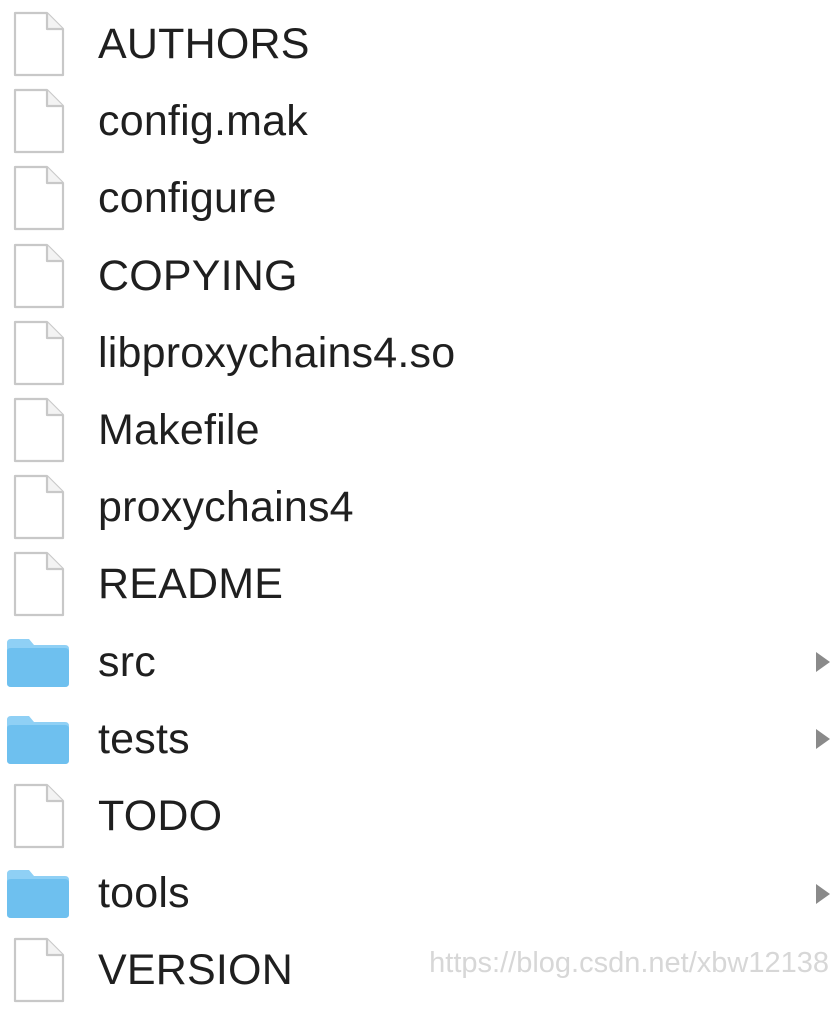 The width and height of the screenshot is (833, 1009). I want to click on file-row-readme: README, so click(416, 584).